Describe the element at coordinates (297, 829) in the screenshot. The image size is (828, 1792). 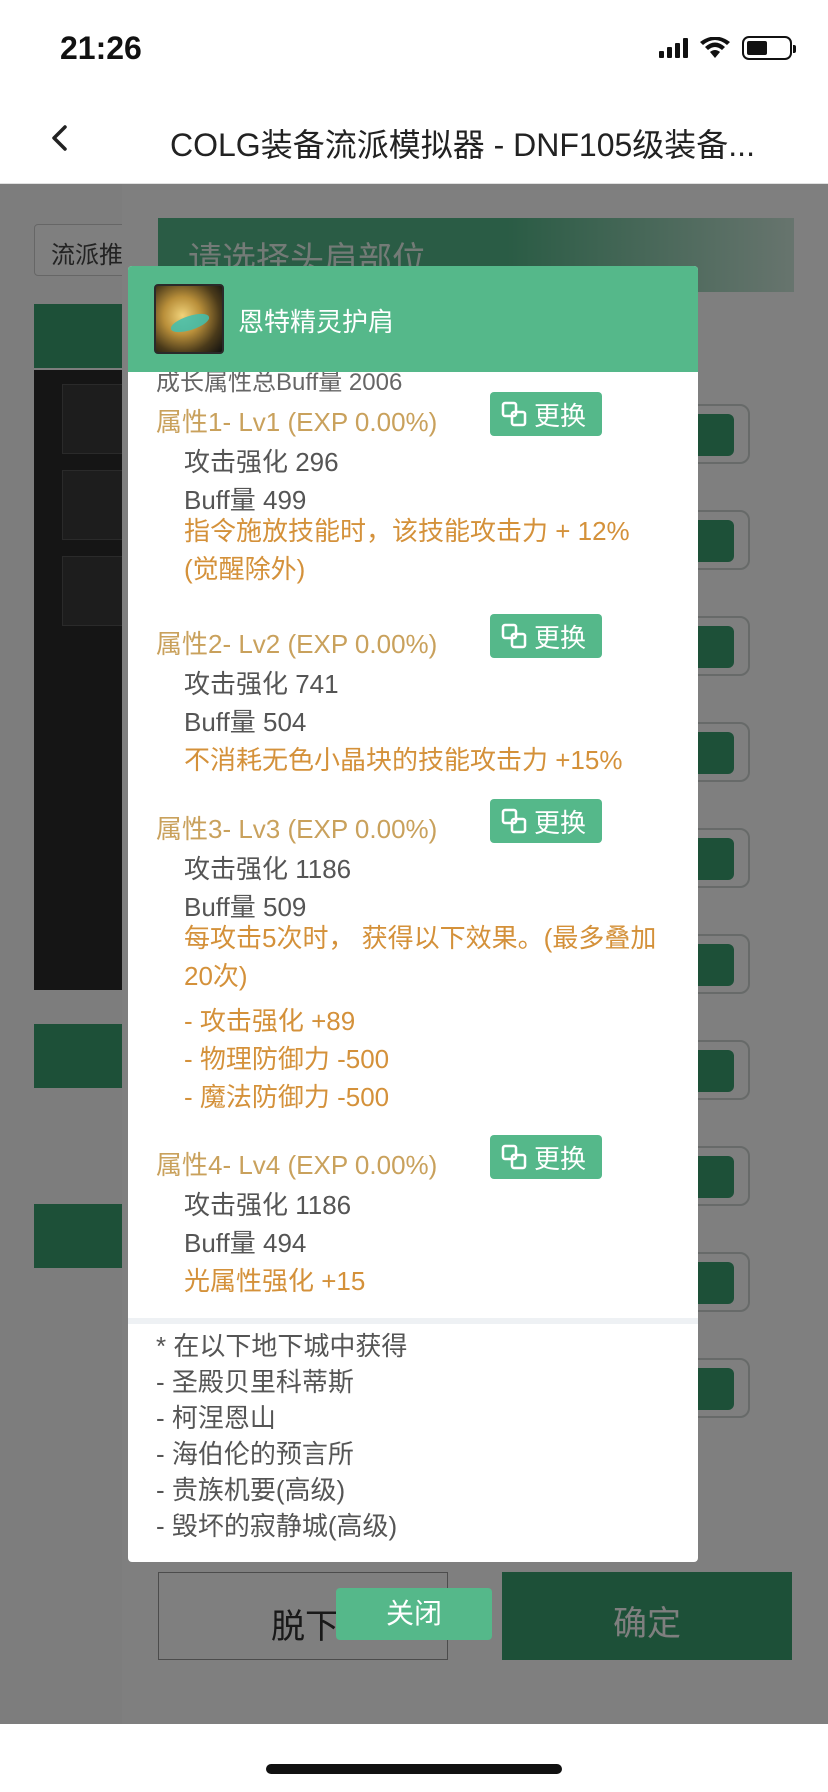
I see `attribute-title: 属性3- Lv3 (EXP 0.00%)` at that location.